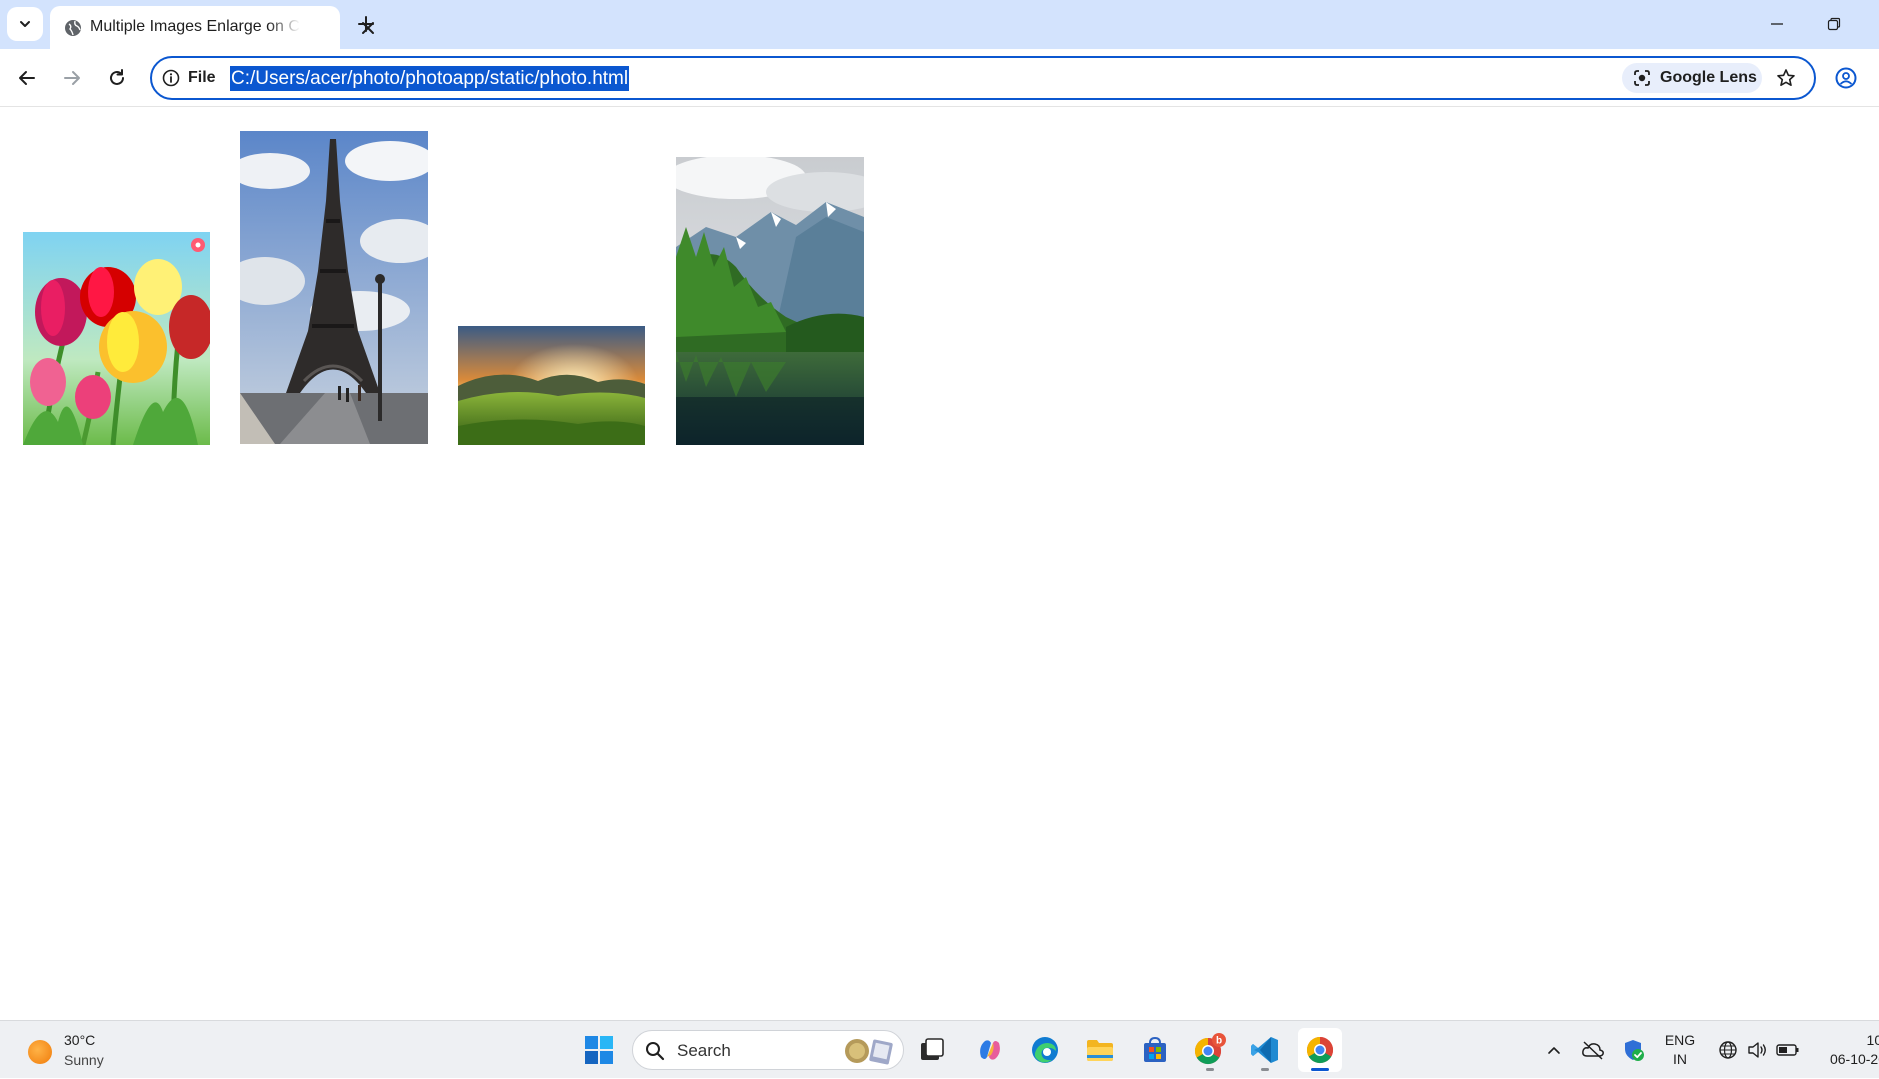 Image resolution: width=1879 pixels, height=1079 pixels. Describe the element at coordinates (551, 385) in the screenshot. I see `sunset-hills-photo` at that location.